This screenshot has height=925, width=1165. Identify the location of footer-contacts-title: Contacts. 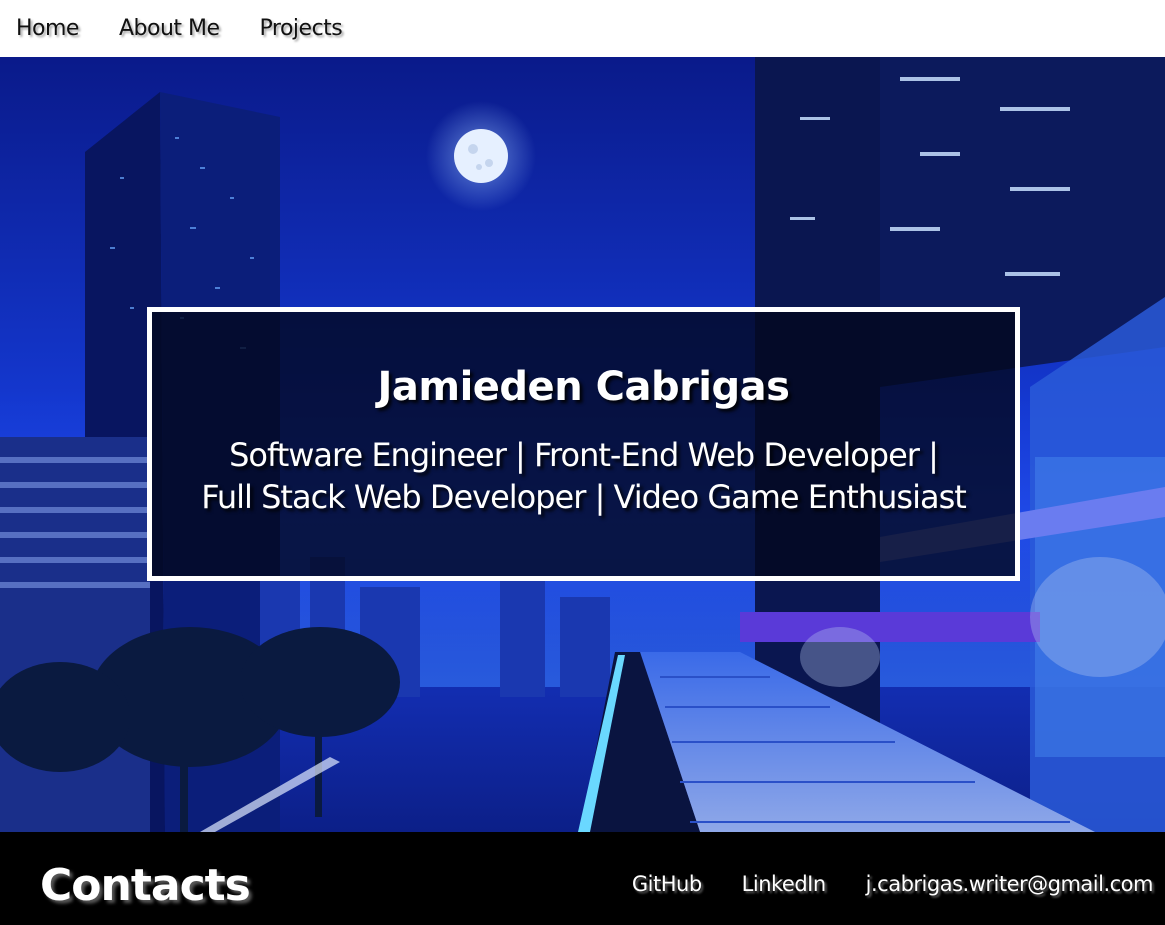
(145, 885).